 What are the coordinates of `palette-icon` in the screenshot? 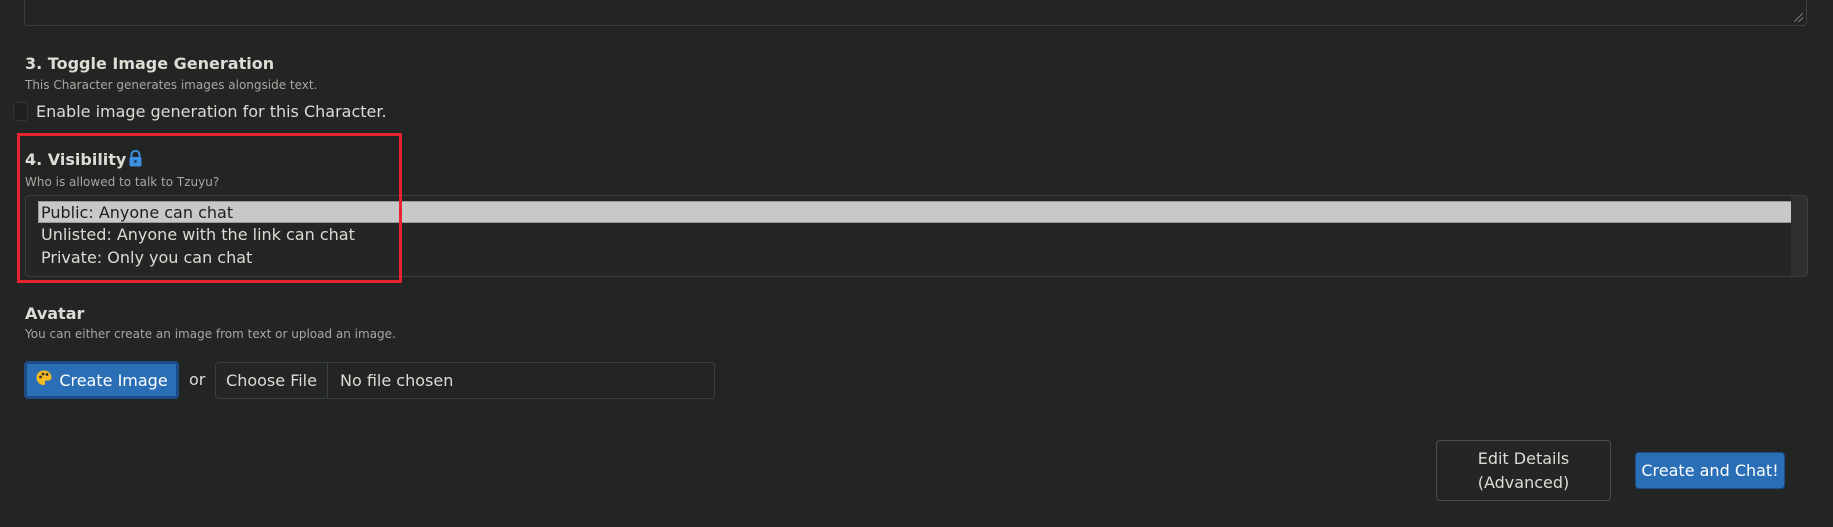 It's located at (44, 380).